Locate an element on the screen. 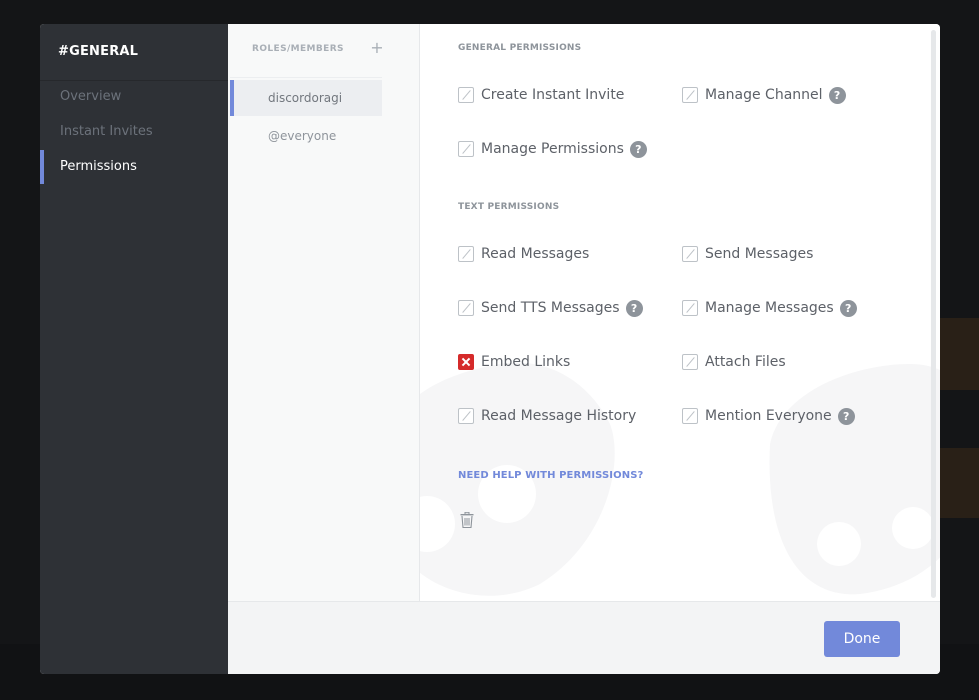  channel-title: #GENERAL is located at coordinates (98, 51).